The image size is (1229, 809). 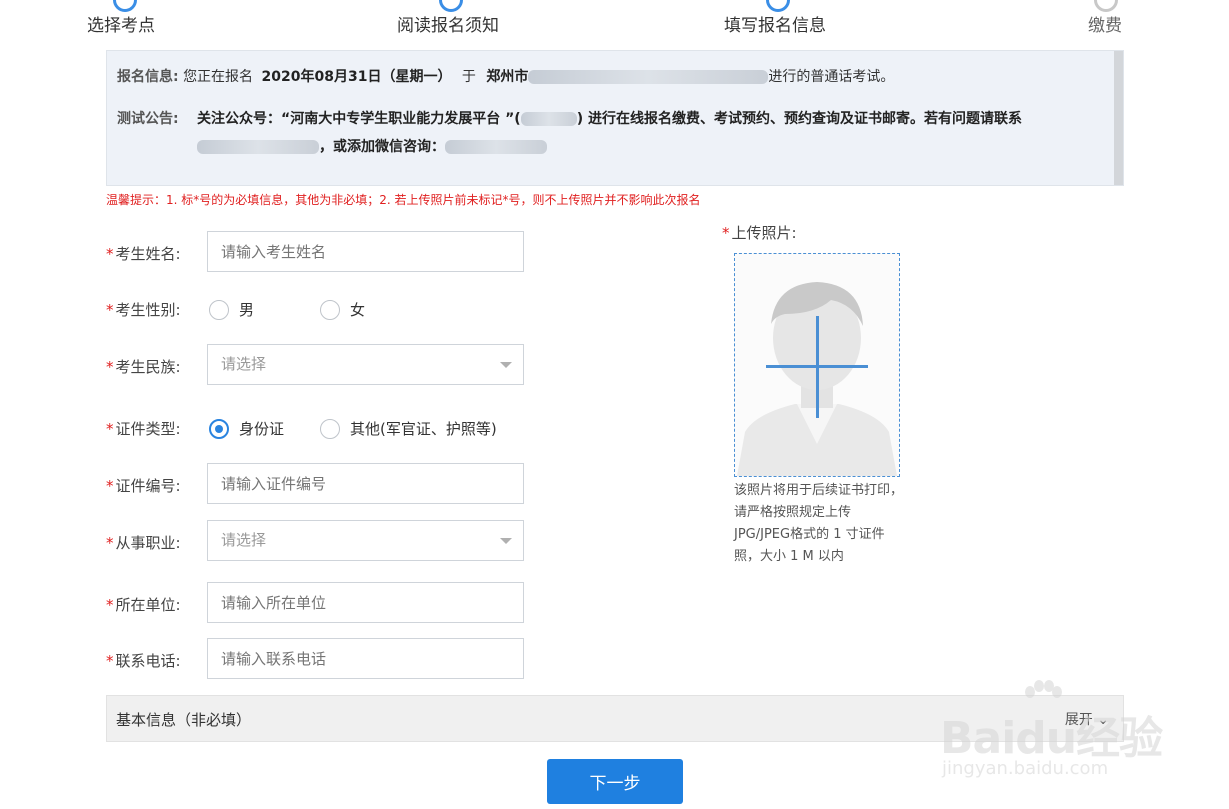 I want to click on at-text: 于, so click(x=468, y=77).